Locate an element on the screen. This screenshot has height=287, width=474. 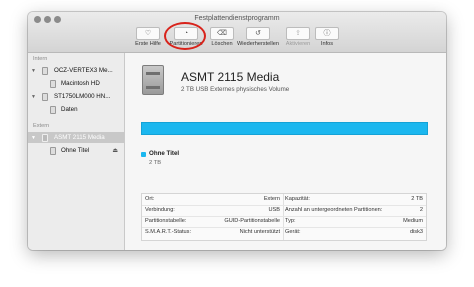
info-key: Typ: is located at coordinates (290, 221).